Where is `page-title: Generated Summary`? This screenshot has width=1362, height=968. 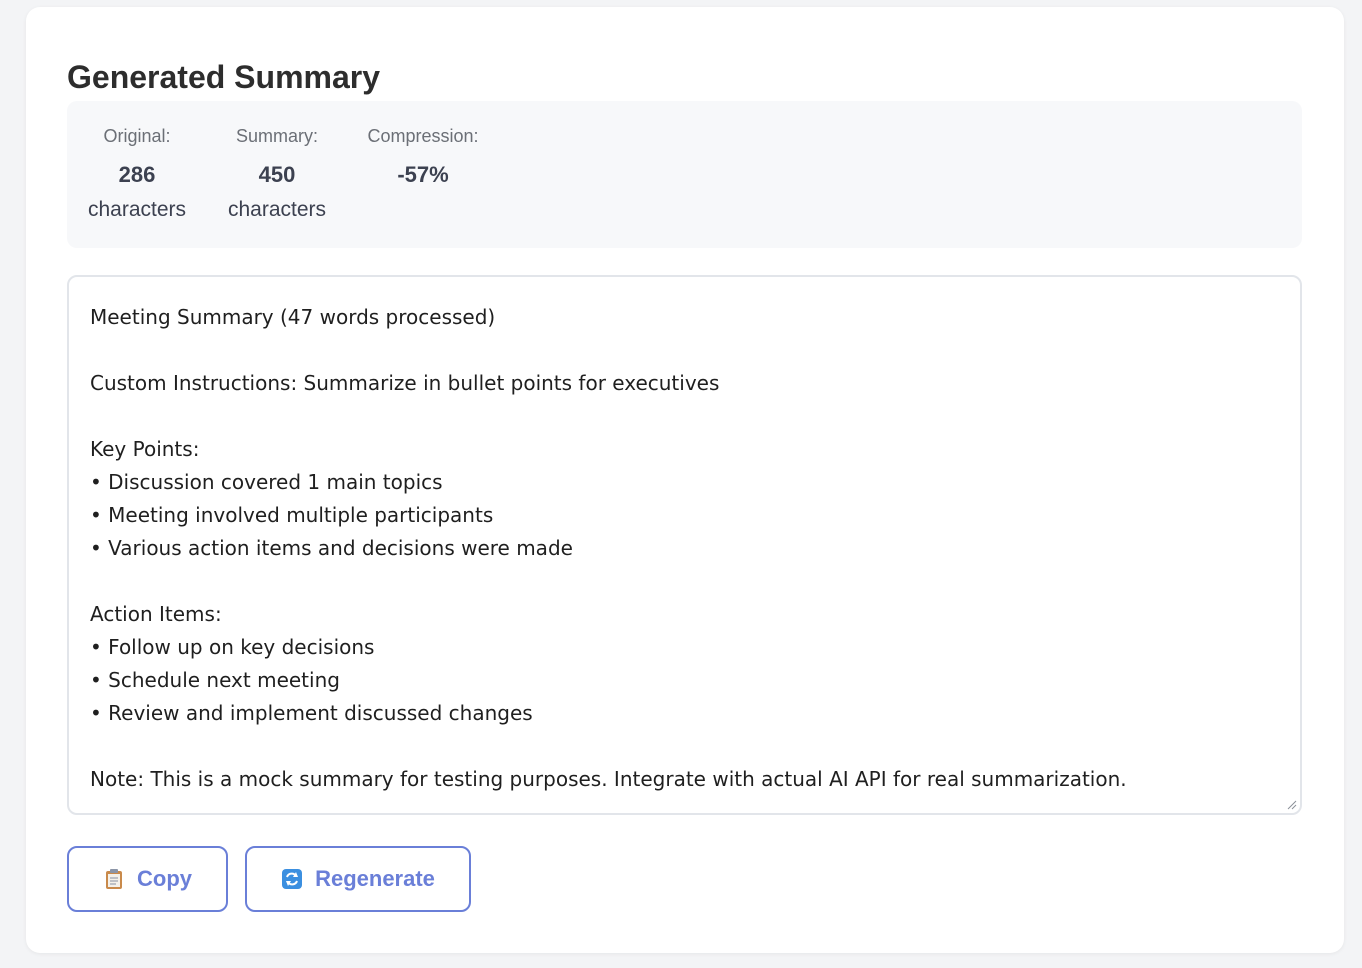 page-title: Generated Summary is located at coordinates (224, 77).